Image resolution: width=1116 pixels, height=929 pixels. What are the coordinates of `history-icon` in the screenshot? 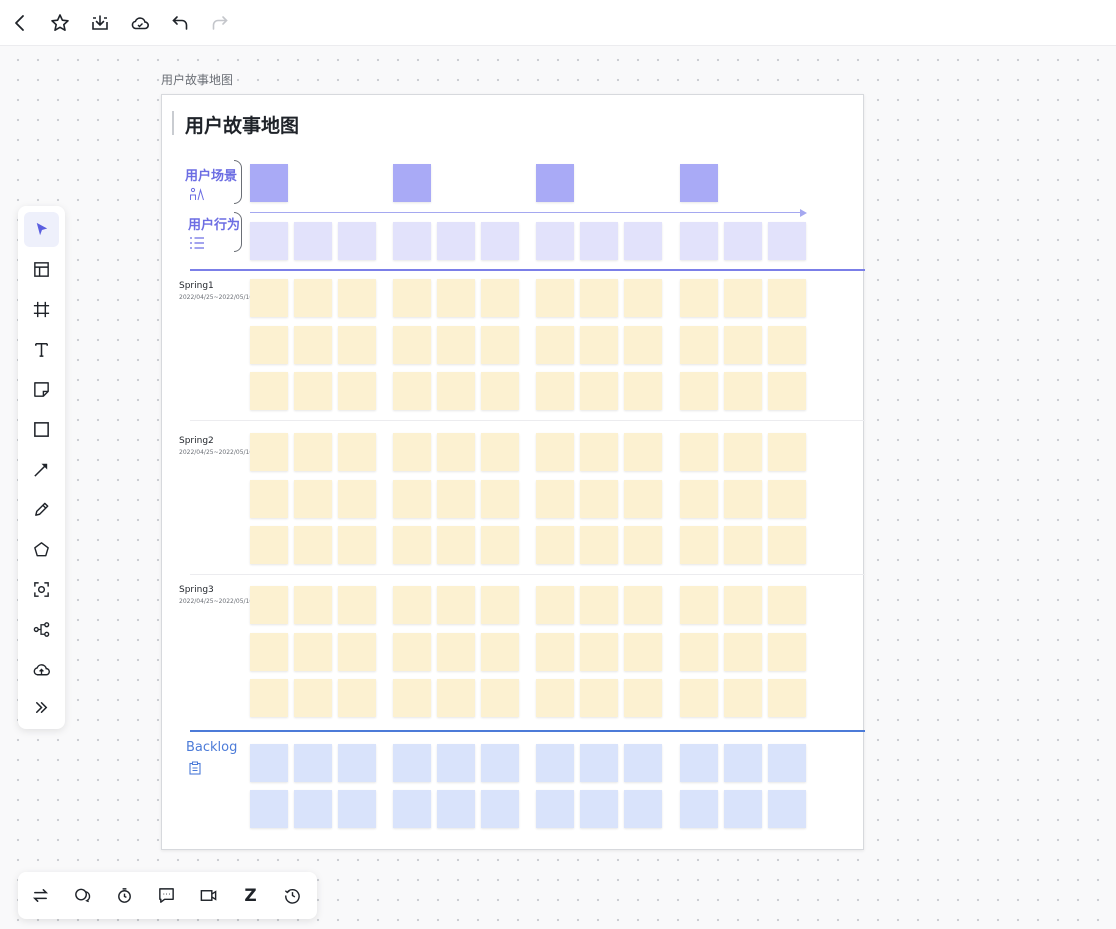 It's located at (292, 895).